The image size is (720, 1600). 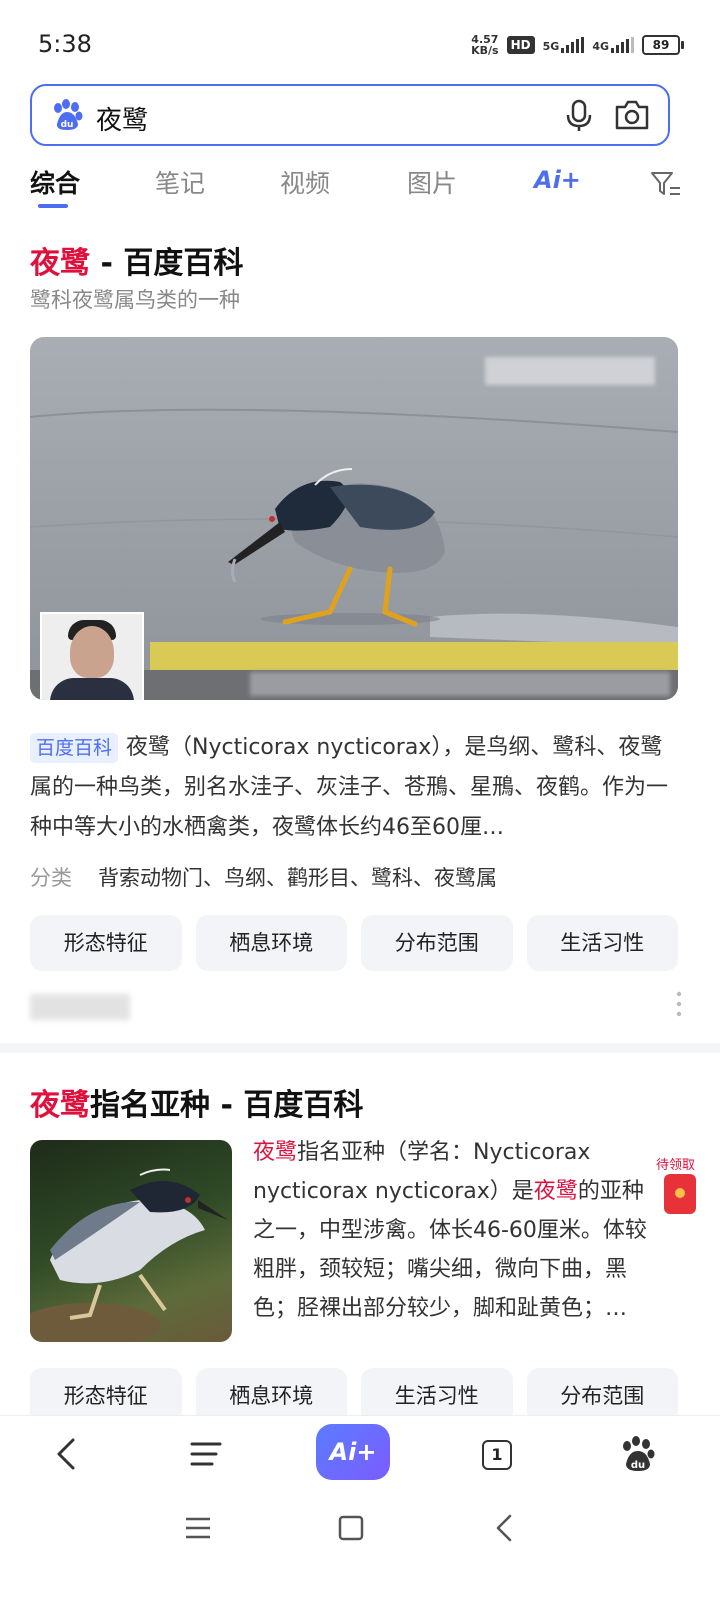 I want to click on result-title-rest: - 百度百科, so click(x=167, y=263).